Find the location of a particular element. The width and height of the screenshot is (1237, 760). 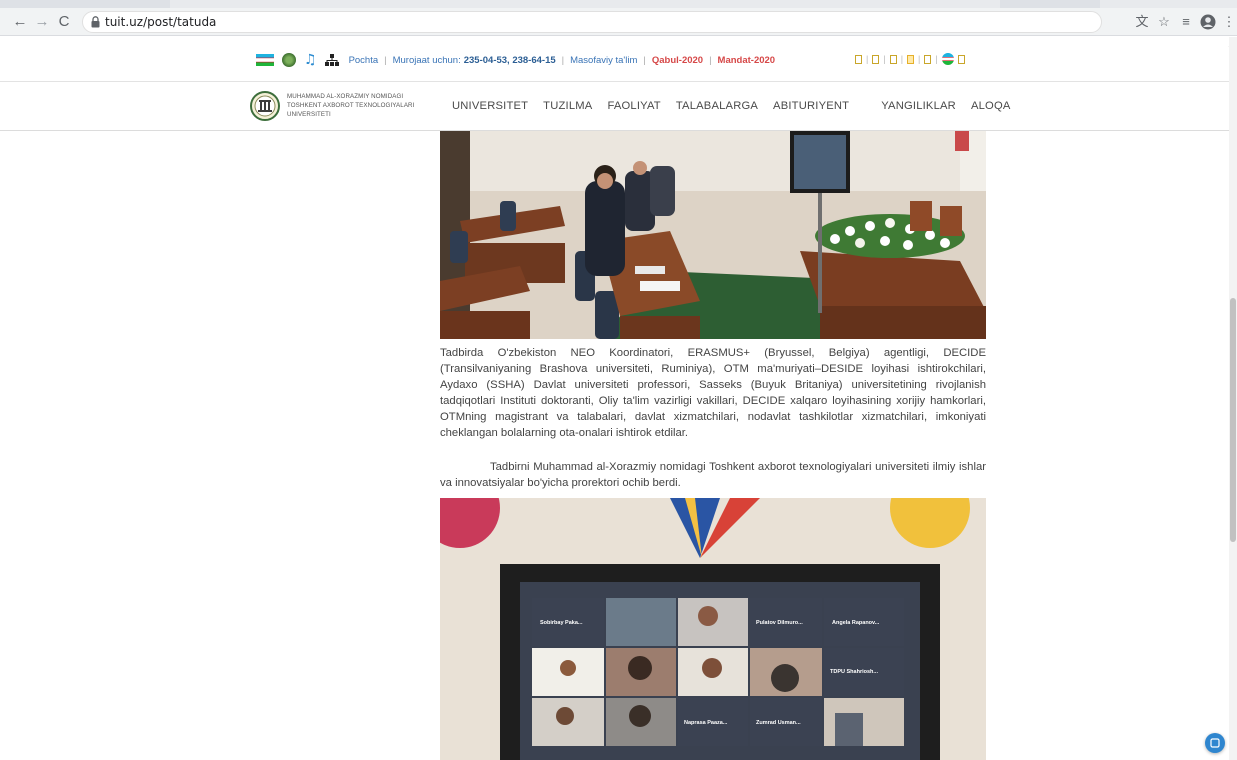

university-name-line2: TOSHKENT AXBOROT TEXNOLOGIYALARI is located at coordinates (351, 105).